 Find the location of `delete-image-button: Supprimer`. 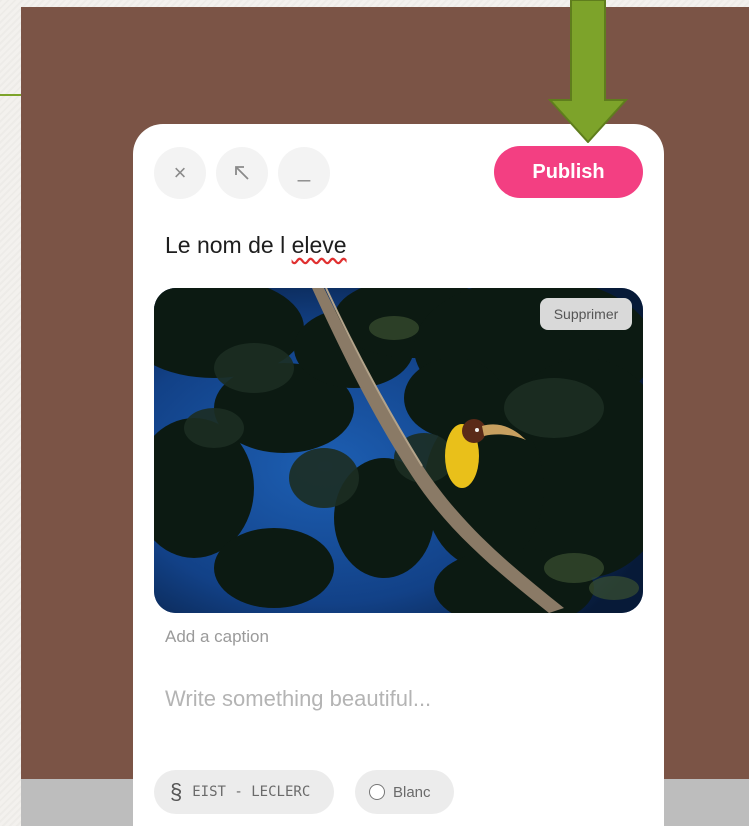

delete-image-button: Supprimer is located at coordinates (586, 314).